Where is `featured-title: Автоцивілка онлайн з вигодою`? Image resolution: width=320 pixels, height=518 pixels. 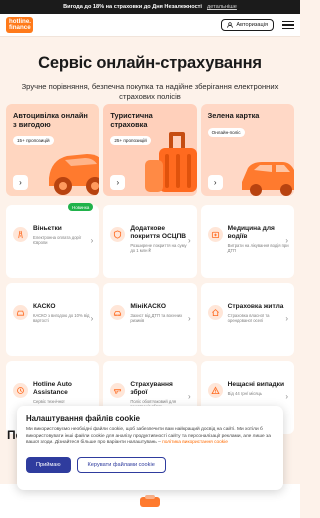 featured-title: Автоцивілка онлайн з вигодою is located at coordinates (50, 120).